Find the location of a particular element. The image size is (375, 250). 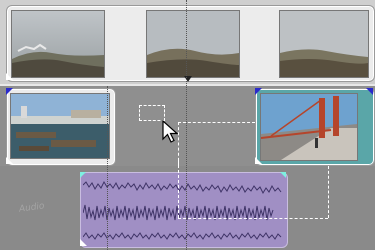

video-clip-bridge: Golden Gate bridge walkway clip is located at coordinates (315, 127).